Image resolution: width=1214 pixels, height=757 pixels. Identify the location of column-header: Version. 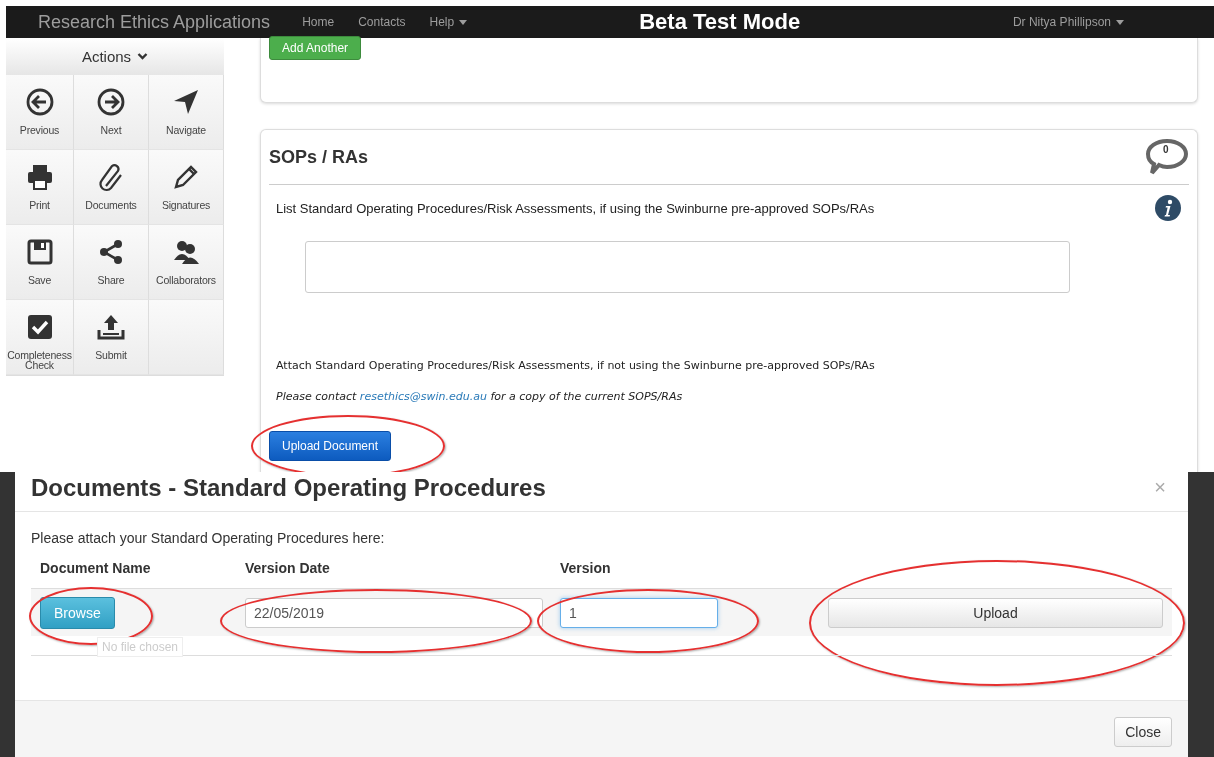
(585, 568).